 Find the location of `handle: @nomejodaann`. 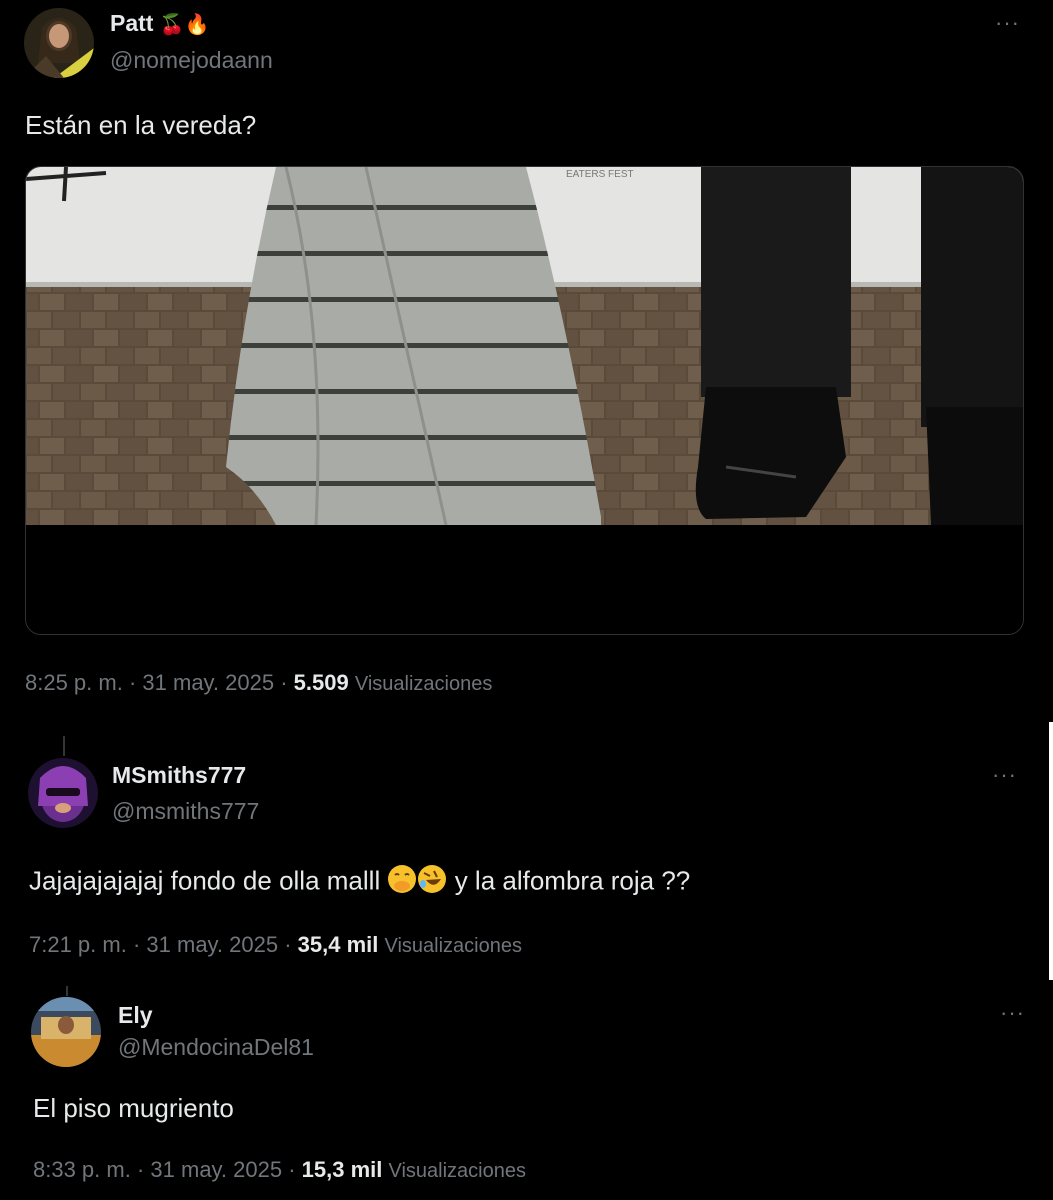

handle: @nomejodaann is located at coordinates (191, 60).